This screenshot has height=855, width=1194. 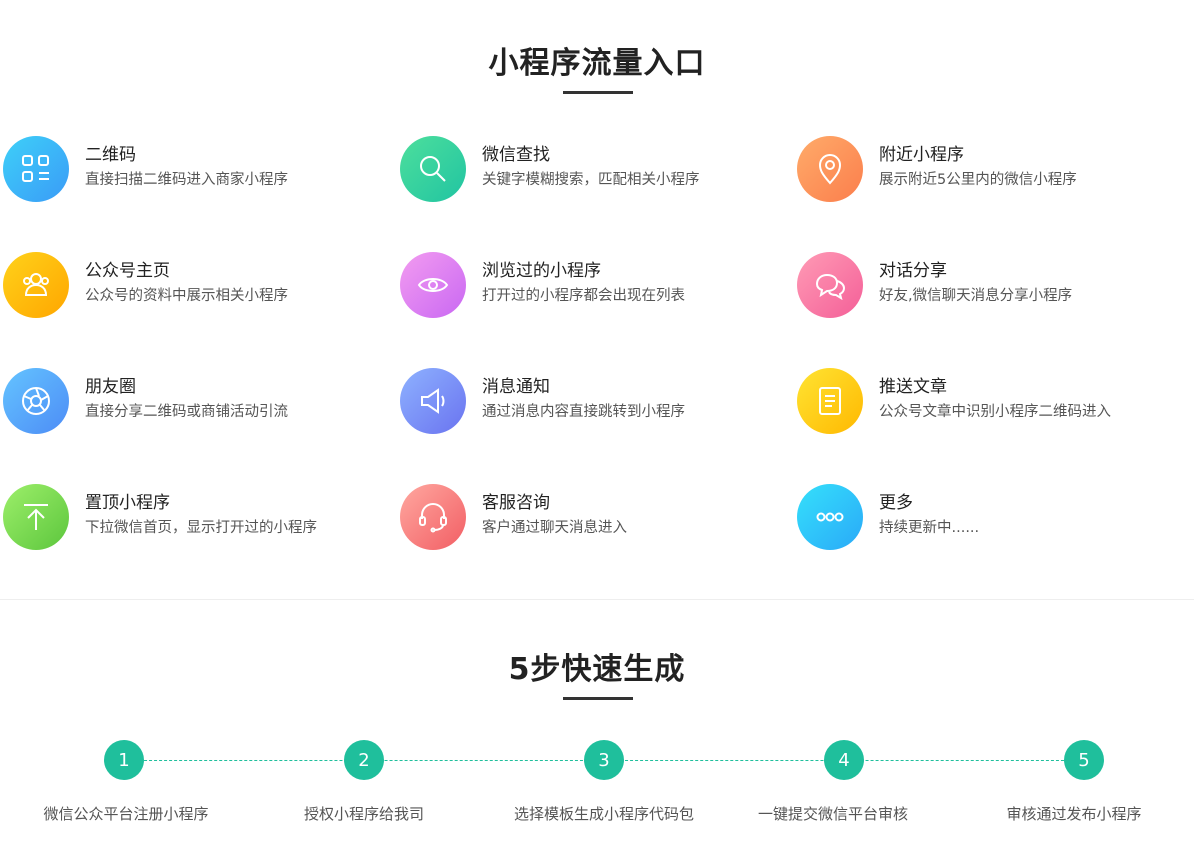 I want to click on section-title-steps: 5步快速生成, so click(x=597, y=669).